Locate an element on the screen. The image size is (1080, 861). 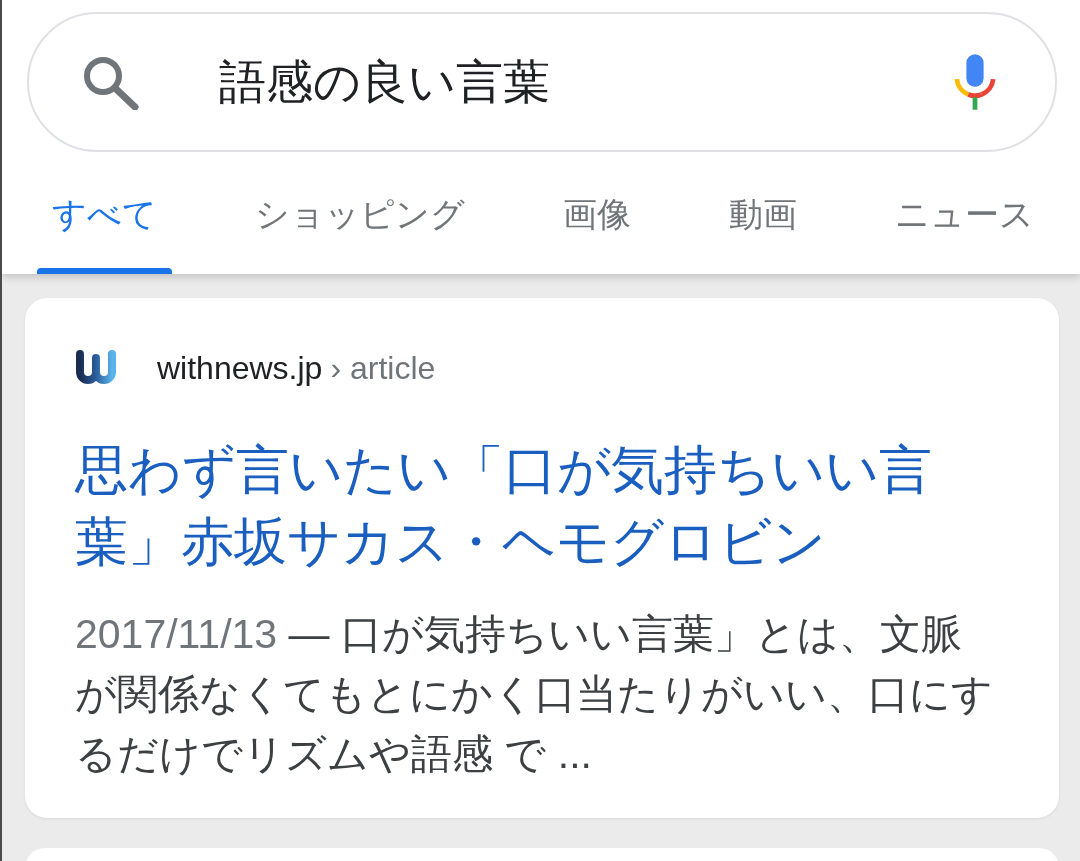
result-site: withnews.jp is located at coordinates (240, 368).